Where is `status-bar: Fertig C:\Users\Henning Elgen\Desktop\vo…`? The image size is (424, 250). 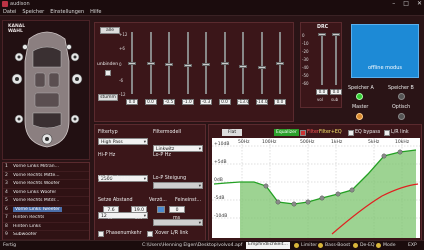
status-bar: Fertig C:\Users\Henning Elgen\Desktop\vo… is located at coordinates (212, 245).